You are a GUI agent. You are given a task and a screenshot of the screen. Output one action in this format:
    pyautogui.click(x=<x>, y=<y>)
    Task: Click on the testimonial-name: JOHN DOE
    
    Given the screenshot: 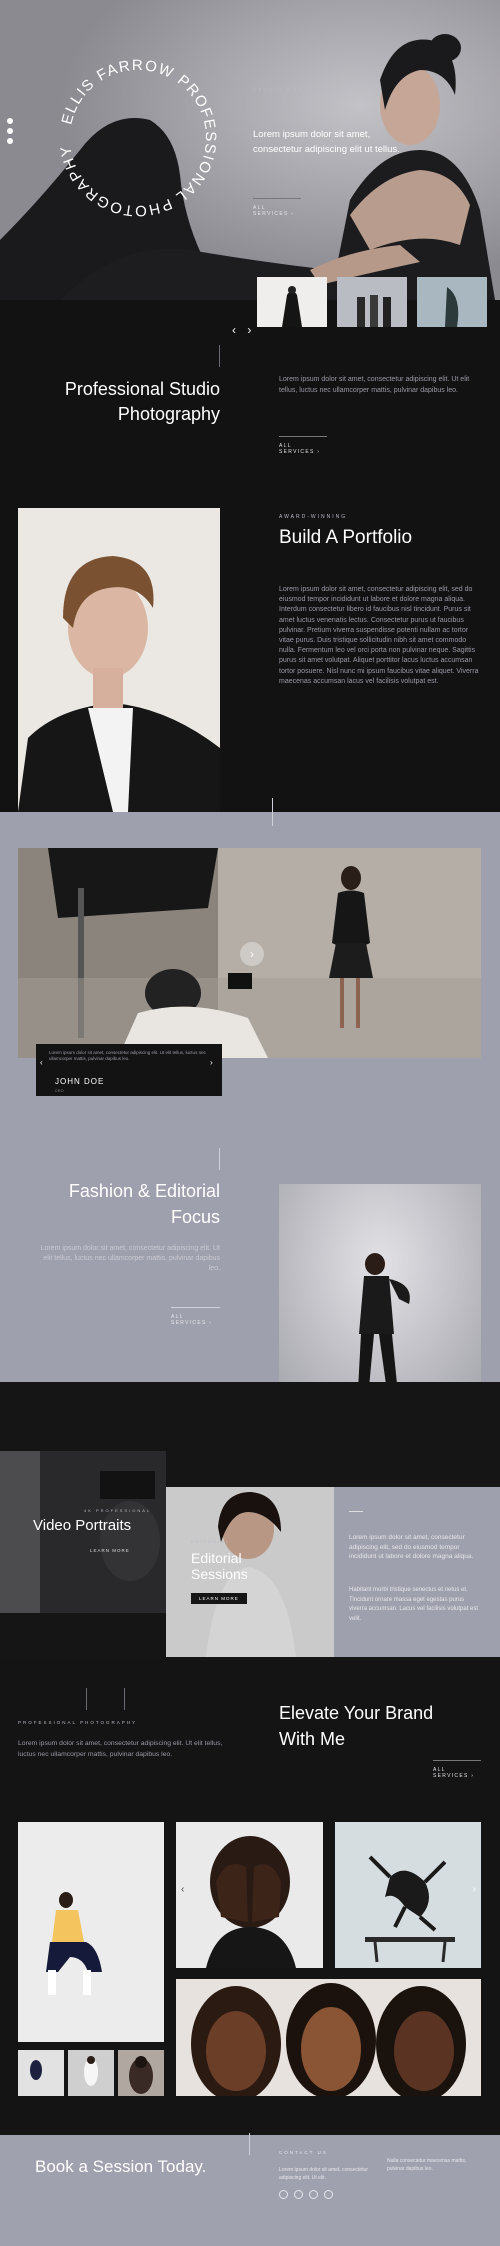 What is the action you would take?
    pyautogui.click(x=80, y=1081)
    